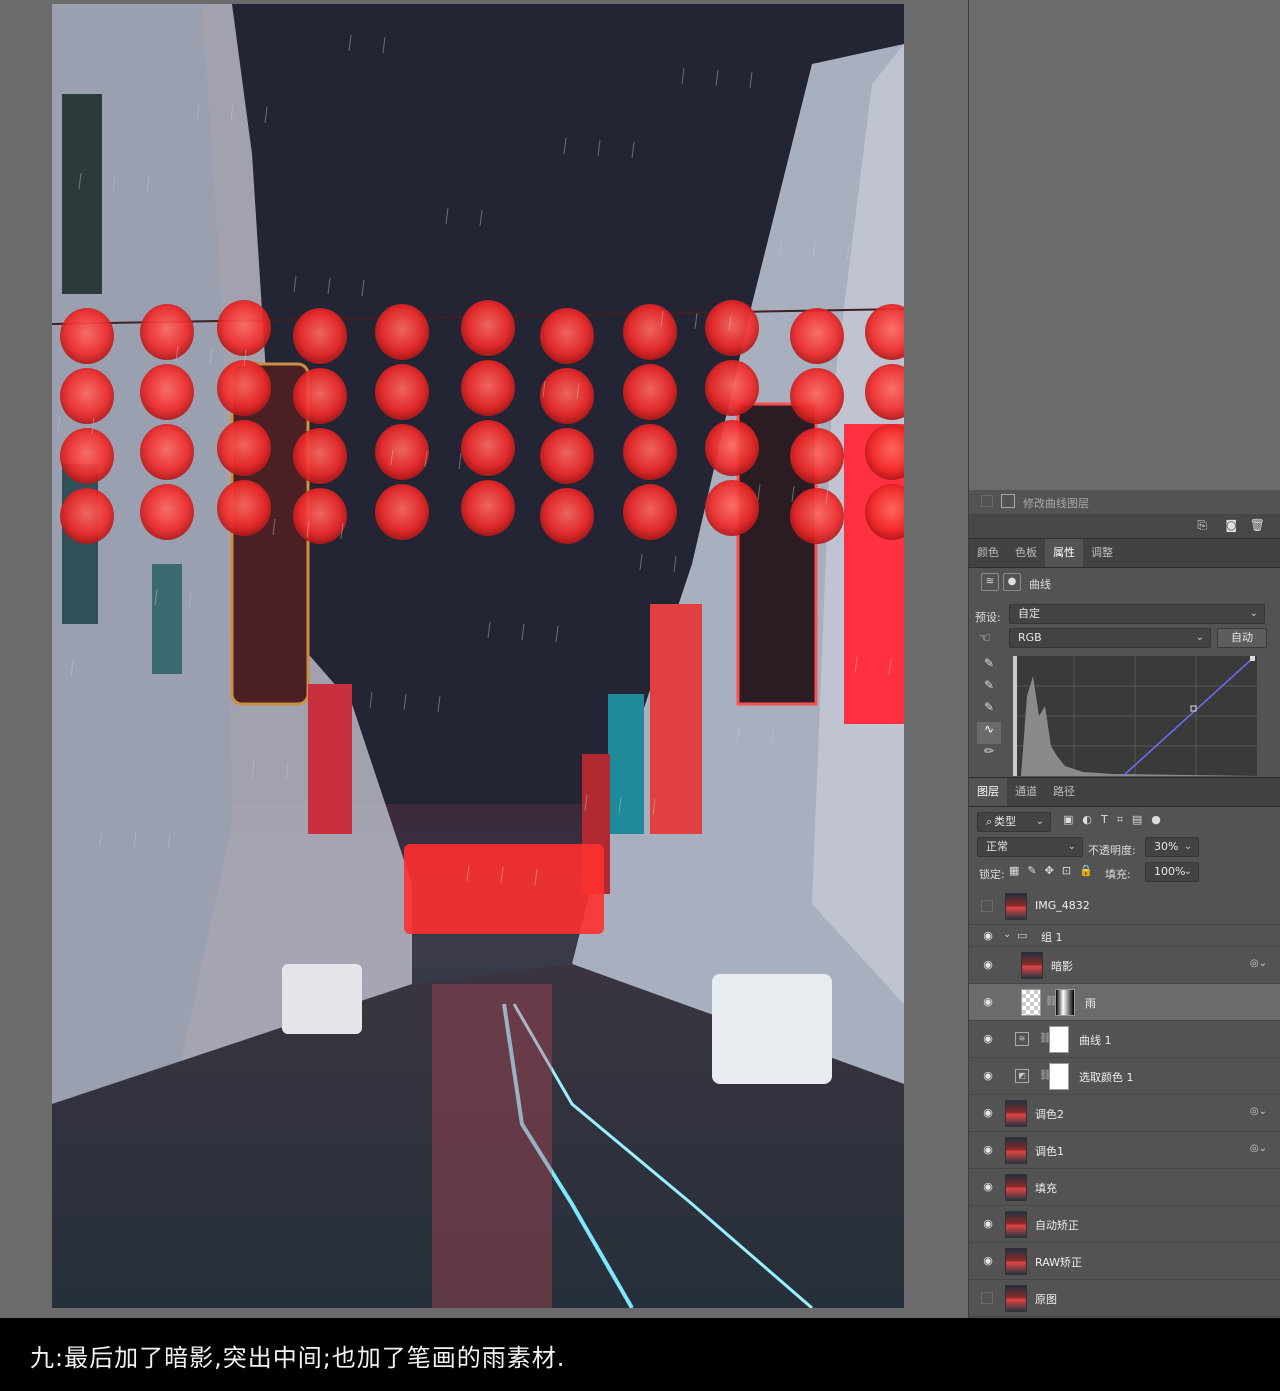 Image resolution: width=1280 pixels, height=1391 pixels. I want to click on curve-tools: ✎ ✎ ✎ ∿ ✏, so click(989, 716).